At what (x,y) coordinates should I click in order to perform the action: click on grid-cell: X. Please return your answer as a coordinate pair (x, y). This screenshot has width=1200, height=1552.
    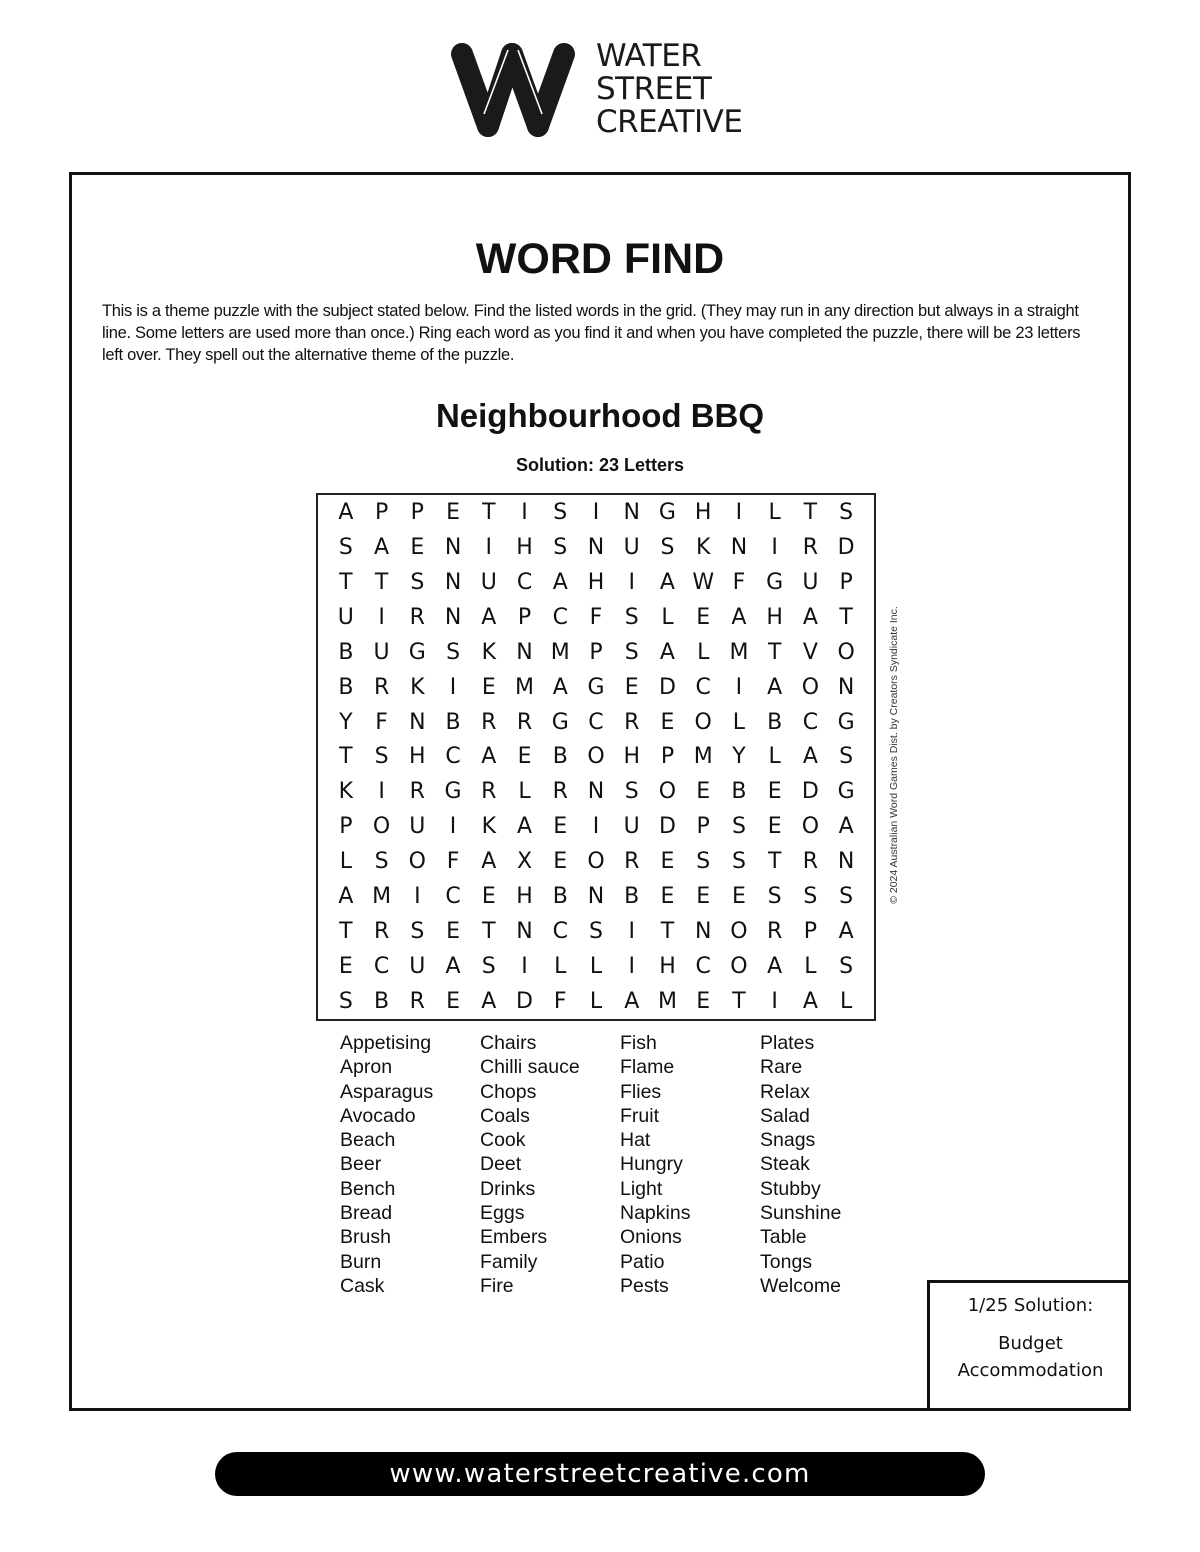
    Looking at the image, I should click on (525, 861).